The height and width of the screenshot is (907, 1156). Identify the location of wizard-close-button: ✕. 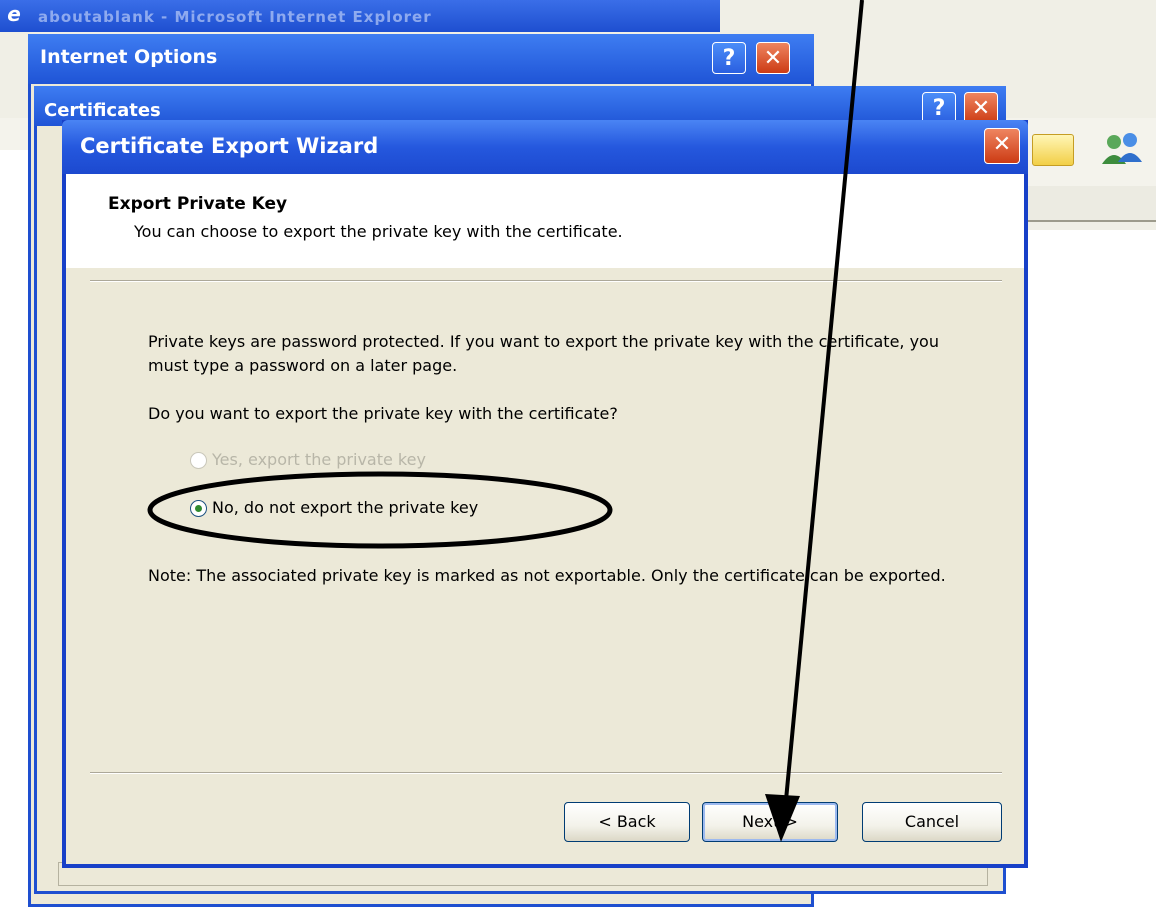
(1002, 146).